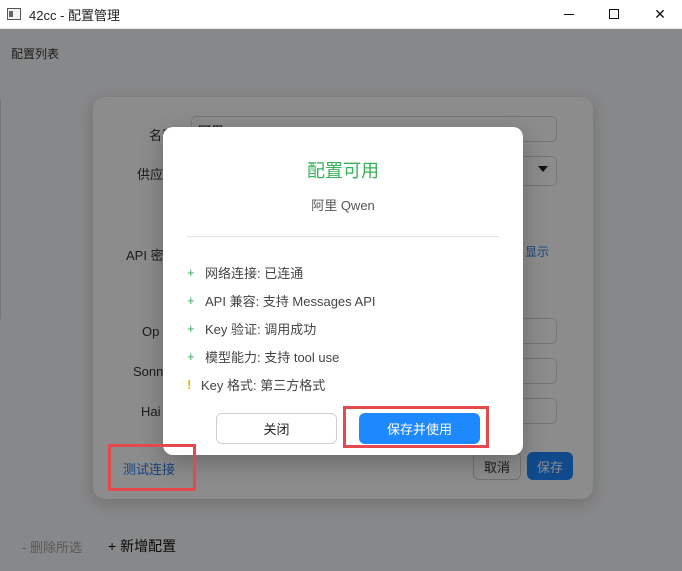 This screenshot has width=682, height=571. I want to click on maximize-button, so click(614, 14).